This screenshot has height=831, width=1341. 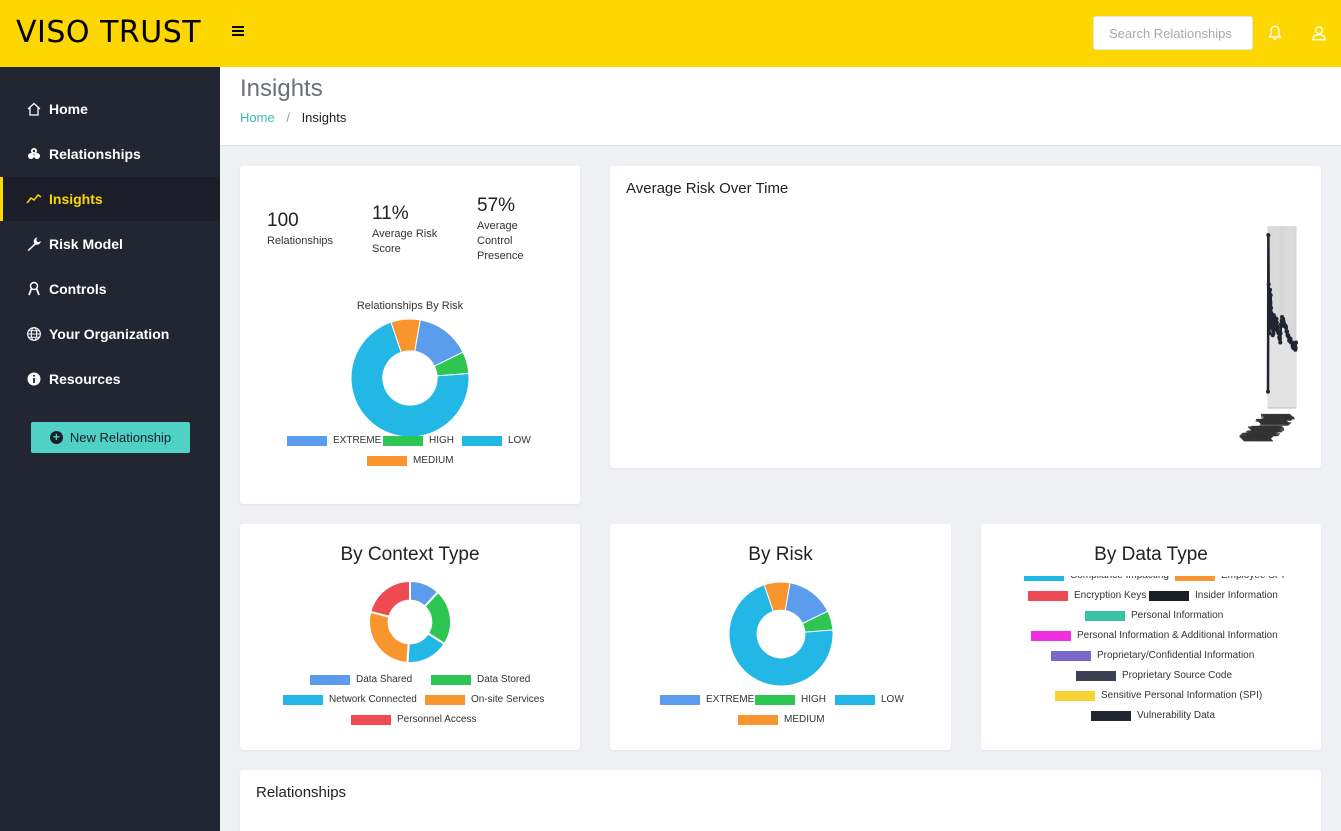 What do you see at coordinates (34, 153) in the screenshot?
I see `relationships-icon` at bounding box center [34, 153].